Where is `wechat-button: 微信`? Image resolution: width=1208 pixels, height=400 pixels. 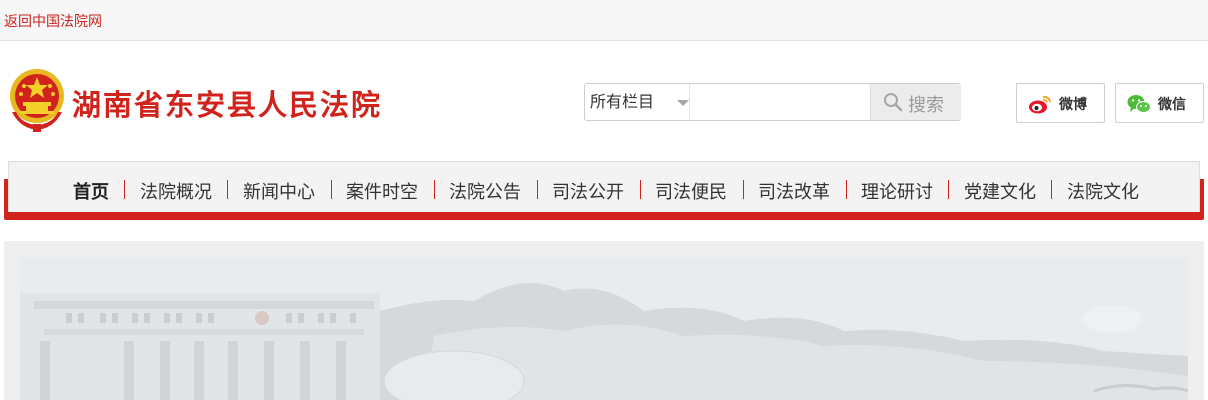
wechat-button: 微信 is located at coordinates (1159, 103).